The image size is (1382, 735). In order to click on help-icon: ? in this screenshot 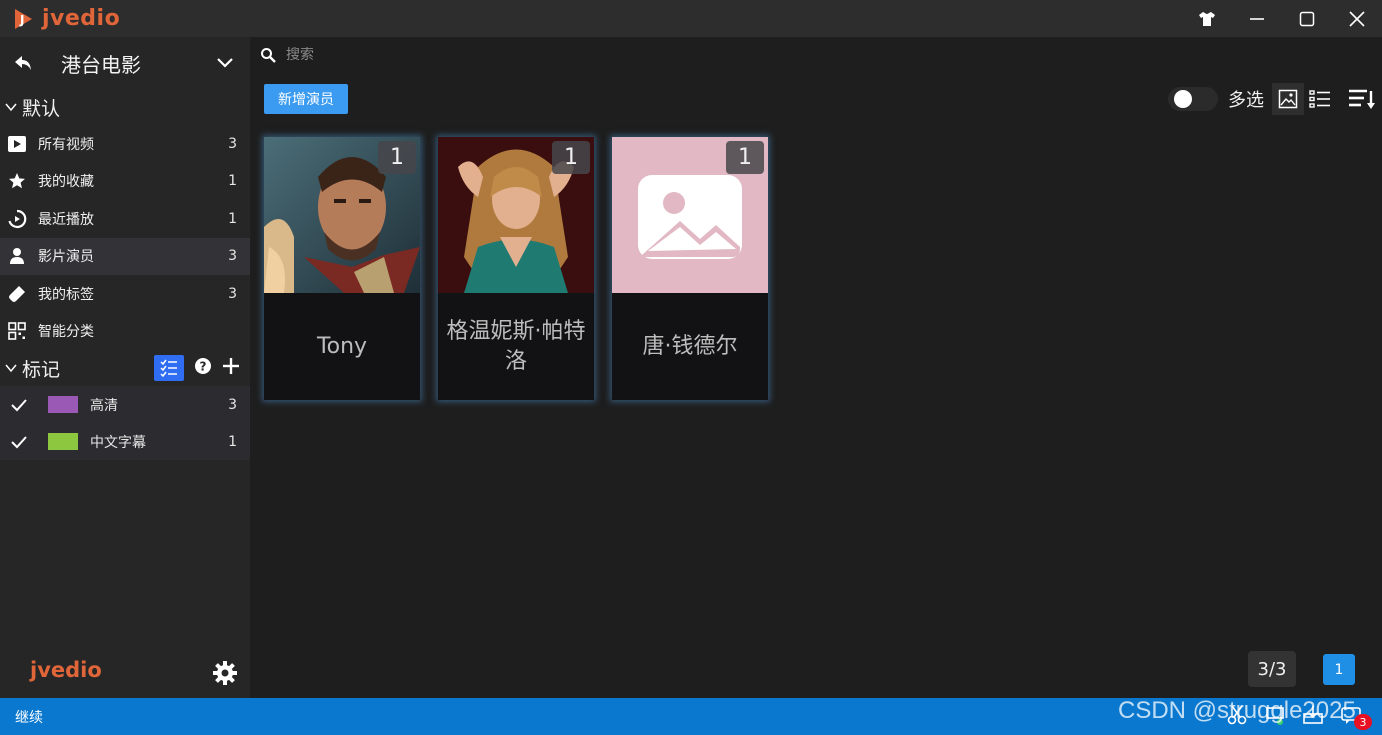, I will do `click(203, 365)`.